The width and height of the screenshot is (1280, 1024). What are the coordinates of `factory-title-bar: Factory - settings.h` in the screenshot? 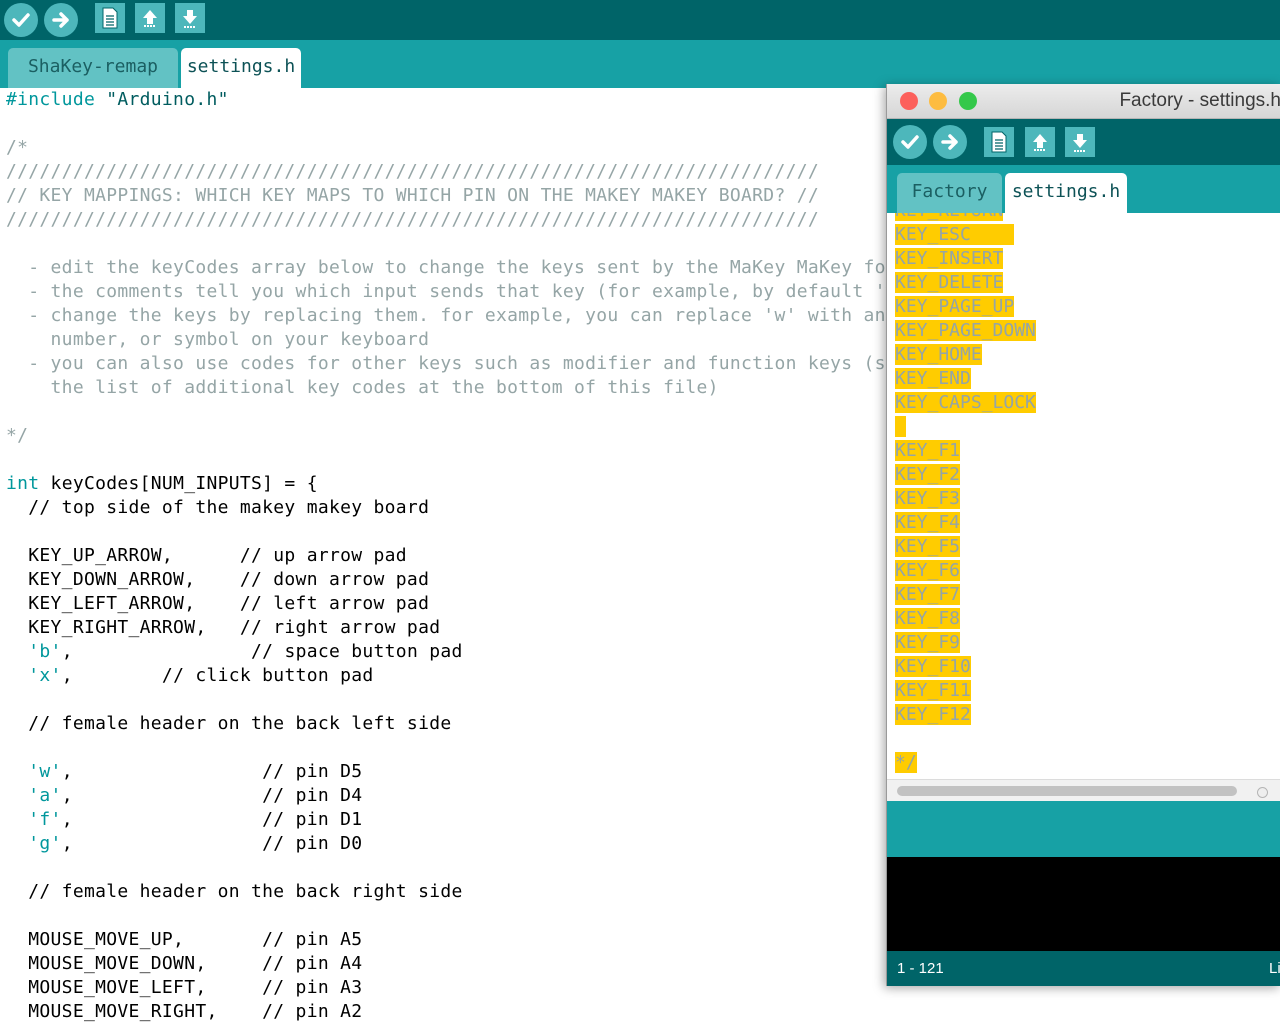 It's located at (1083, 101).